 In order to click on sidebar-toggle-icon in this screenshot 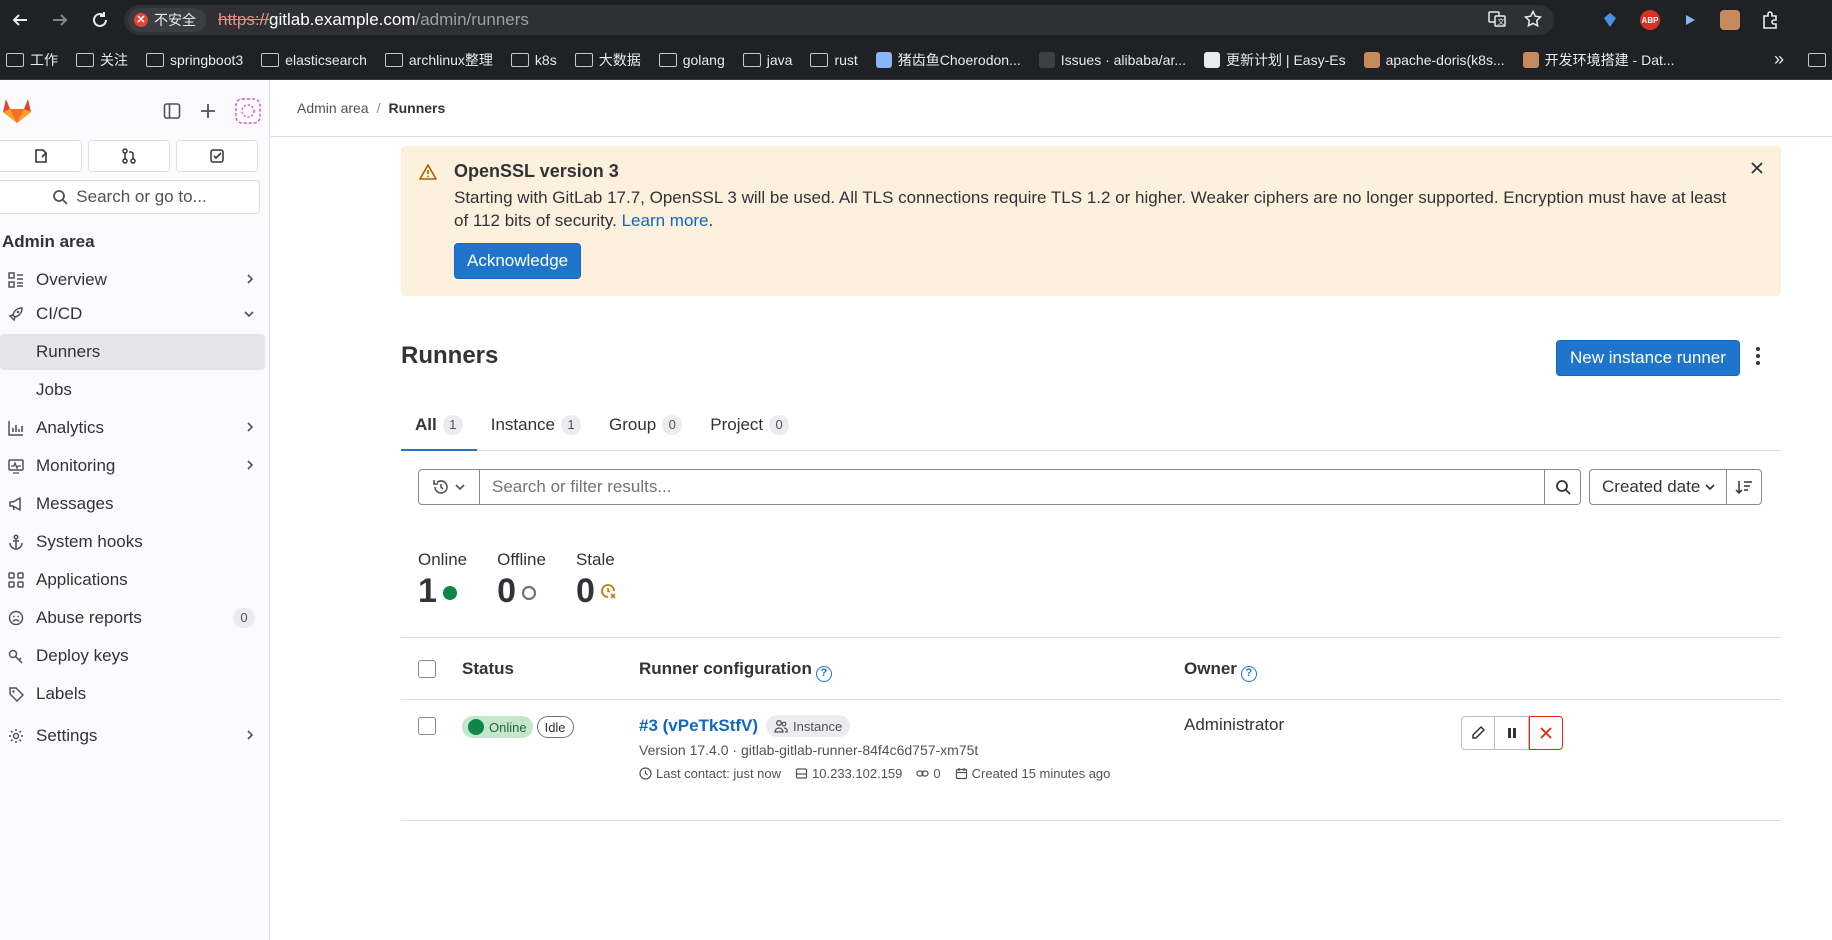, I will do `click(172, 111)`.